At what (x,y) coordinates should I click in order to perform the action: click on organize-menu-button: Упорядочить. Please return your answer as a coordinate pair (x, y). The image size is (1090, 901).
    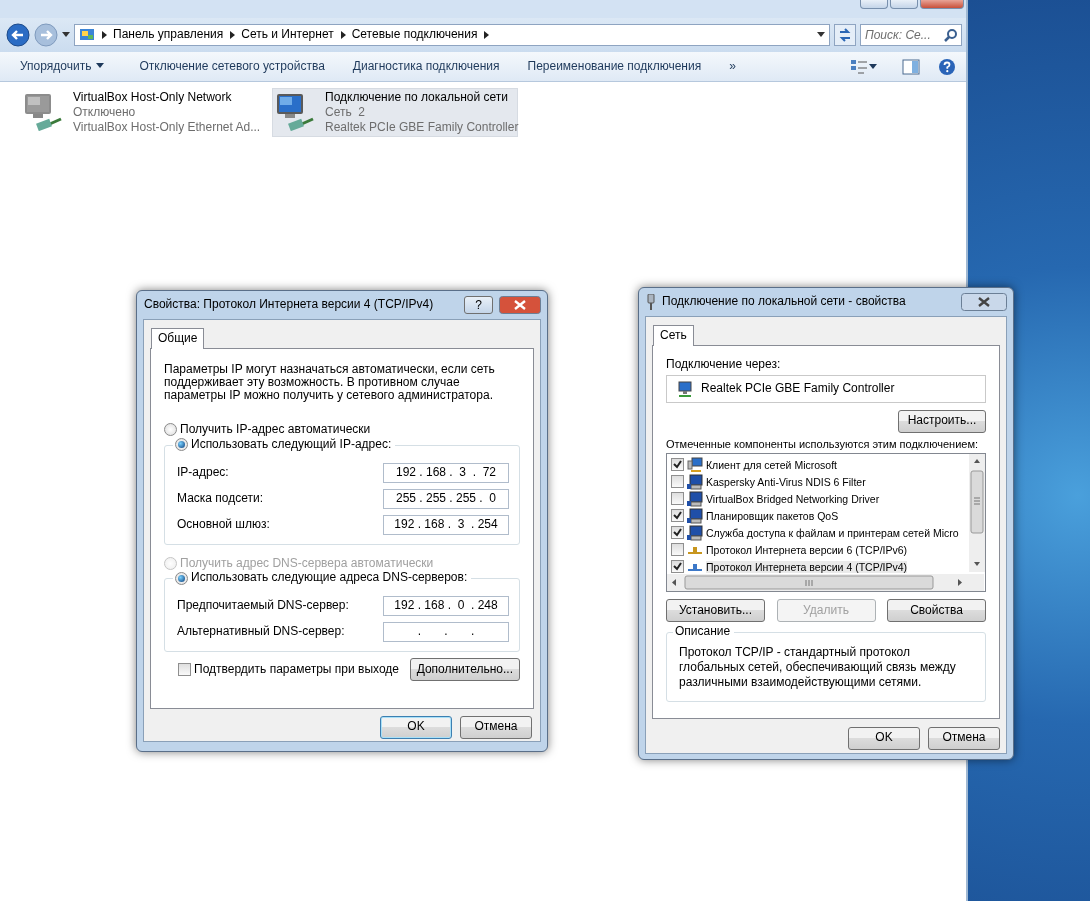
    Looking at the image, I should click on (63, 66).